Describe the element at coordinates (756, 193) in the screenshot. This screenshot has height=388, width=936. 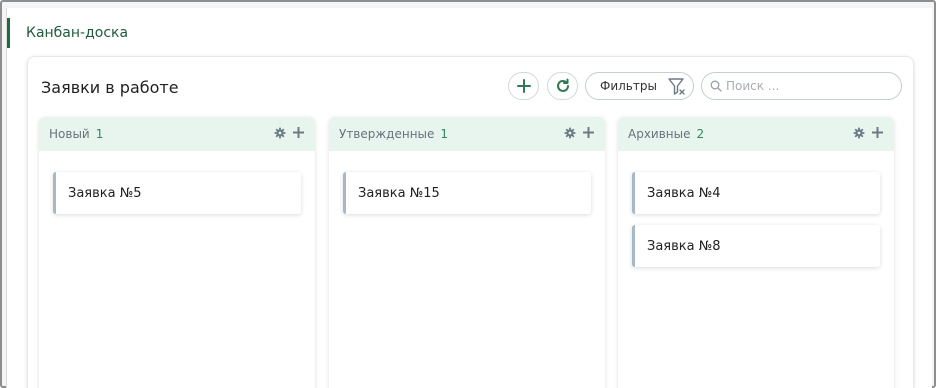
I see `kanban-card: Заявка №4` at that location.